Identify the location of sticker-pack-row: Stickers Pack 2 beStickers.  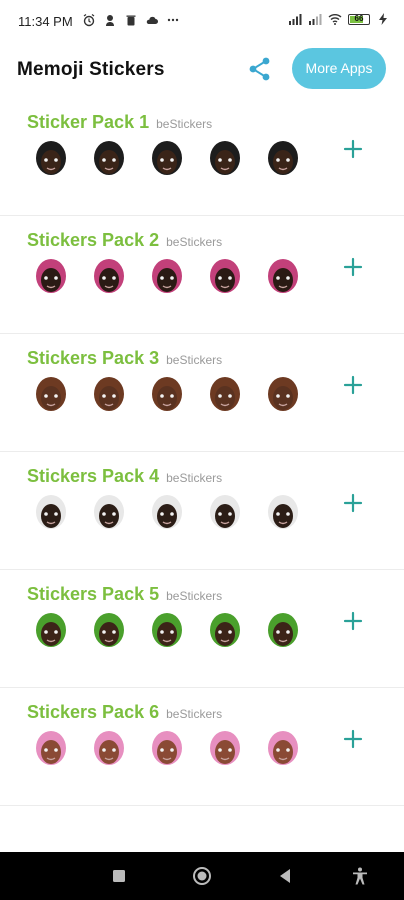
(202, 275).